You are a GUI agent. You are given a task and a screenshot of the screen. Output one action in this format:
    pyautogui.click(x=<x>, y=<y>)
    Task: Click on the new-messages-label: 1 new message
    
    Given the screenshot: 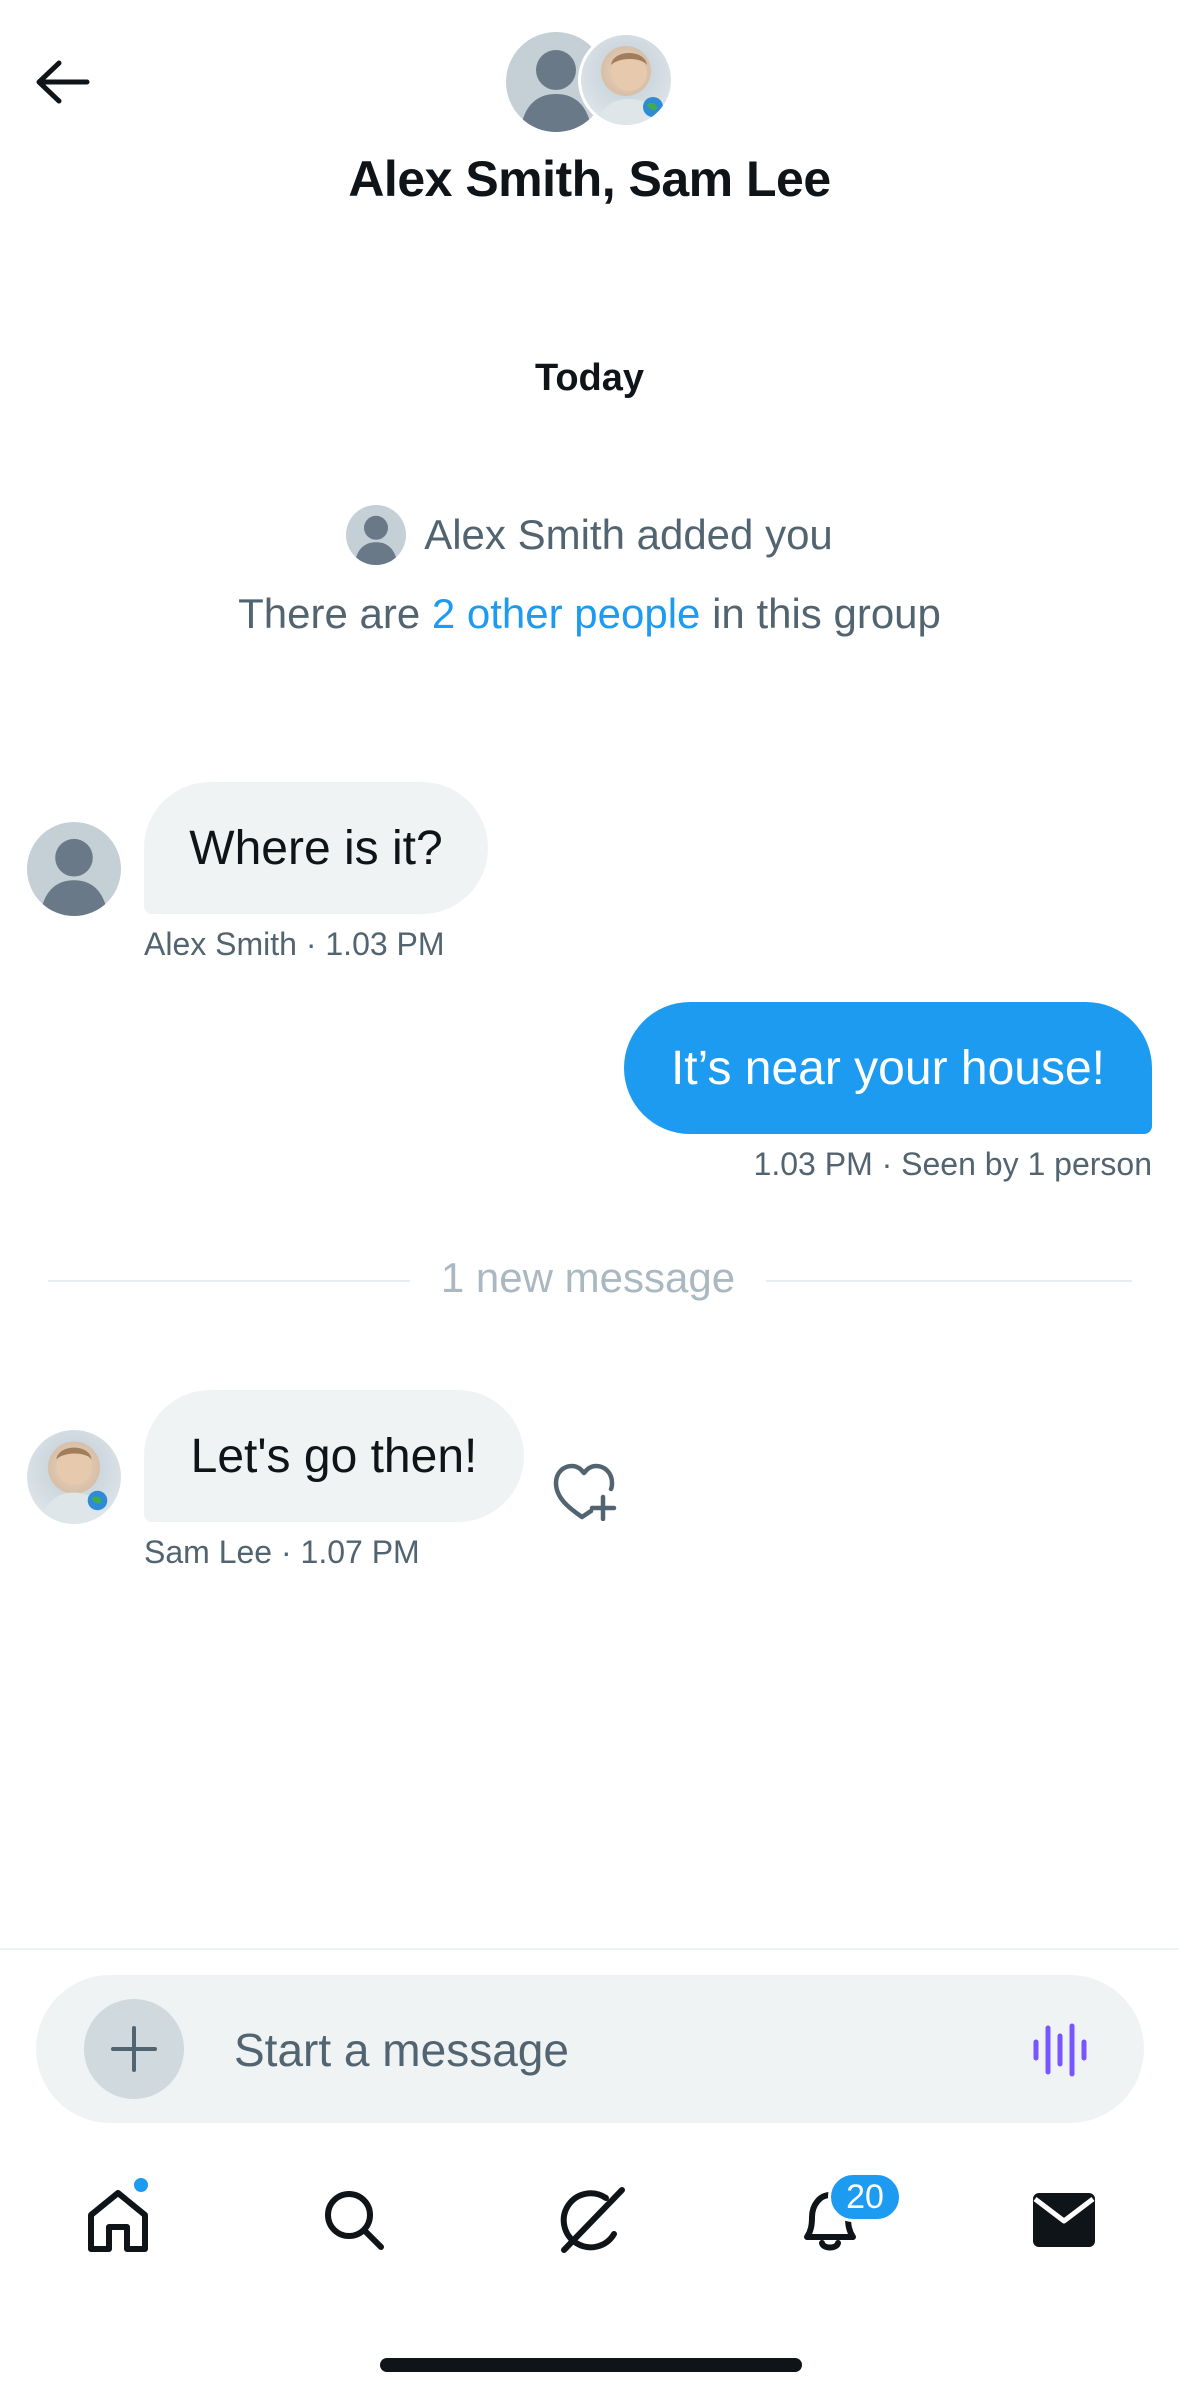 What is the action you would take?
    pyautogui.click(x=588, y=1277)
    